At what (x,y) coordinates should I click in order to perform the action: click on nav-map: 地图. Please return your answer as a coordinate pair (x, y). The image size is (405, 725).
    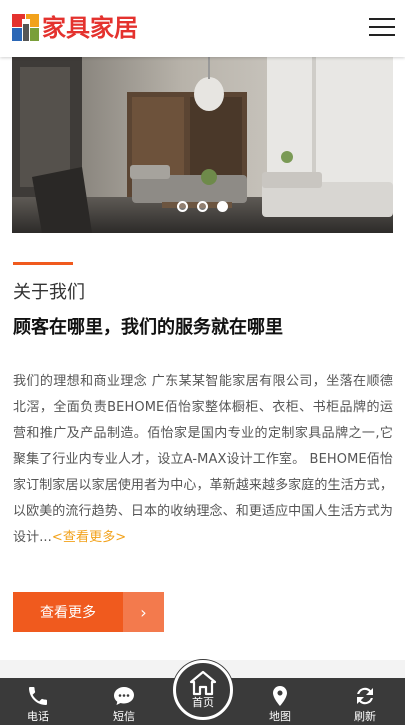
    Looking at the image, I should click on (280, 701).